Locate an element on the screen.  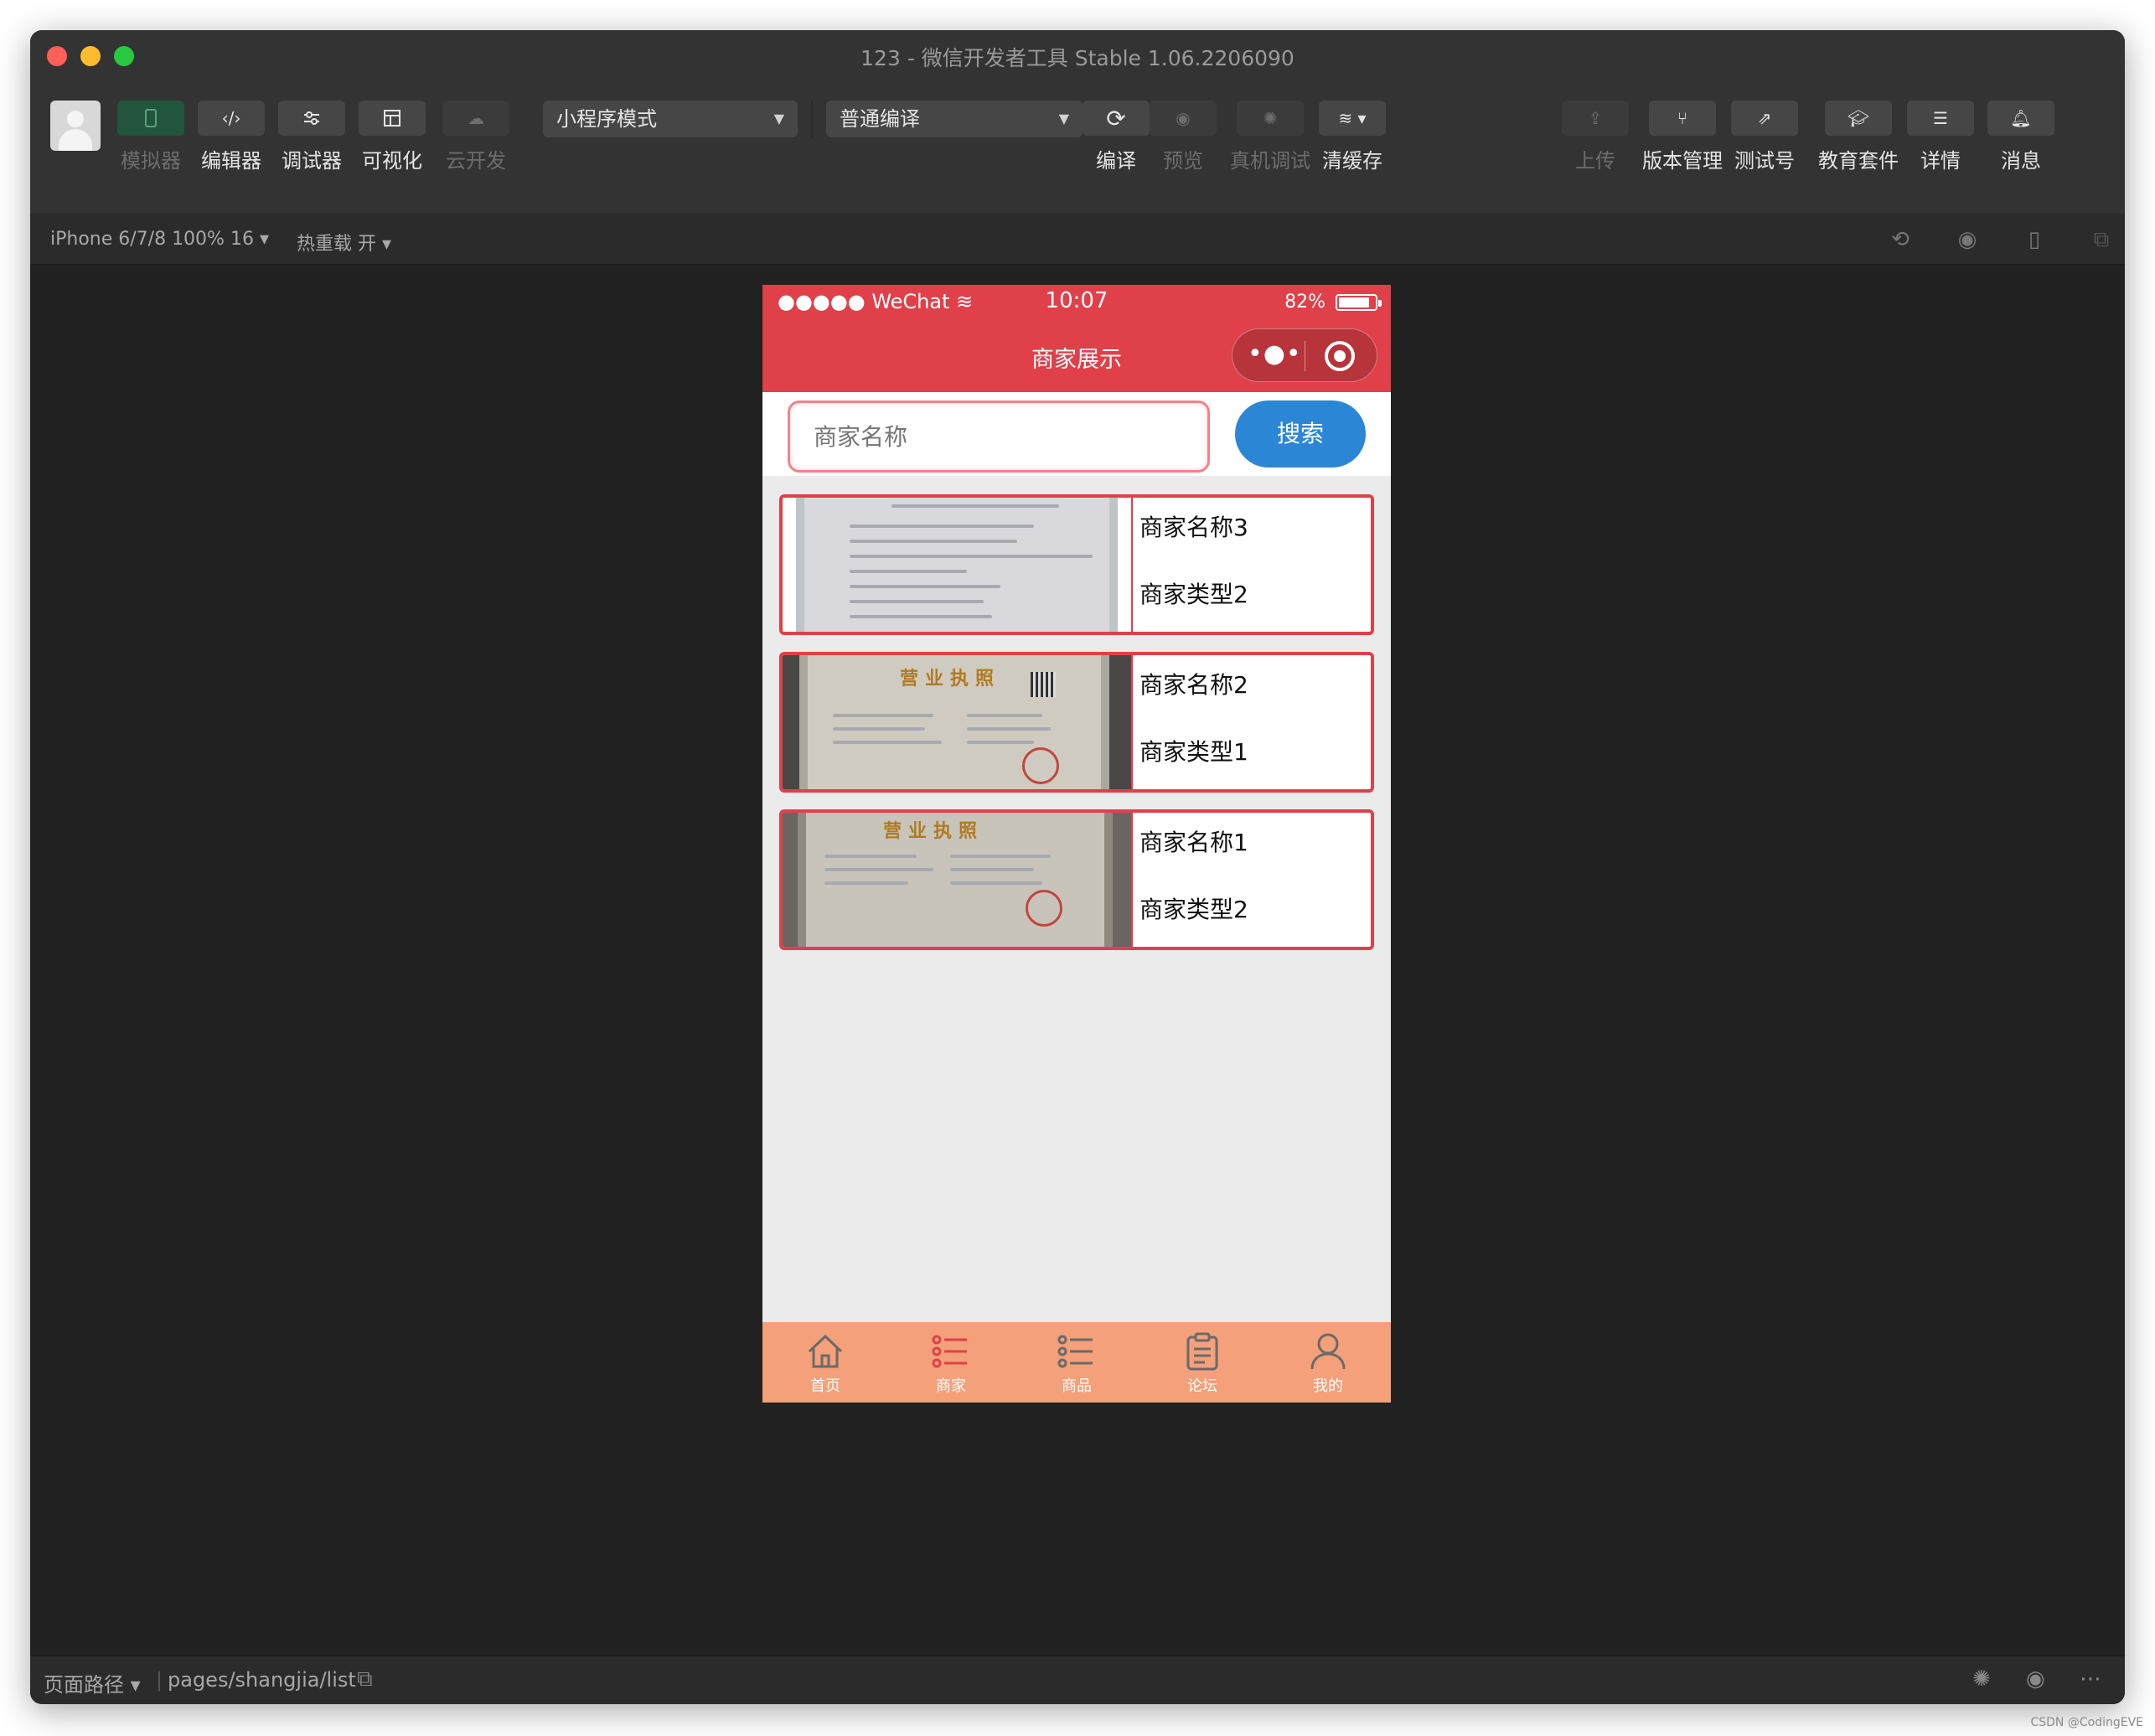
tab-products: 商品 is located at coordinates (1077, 1363).